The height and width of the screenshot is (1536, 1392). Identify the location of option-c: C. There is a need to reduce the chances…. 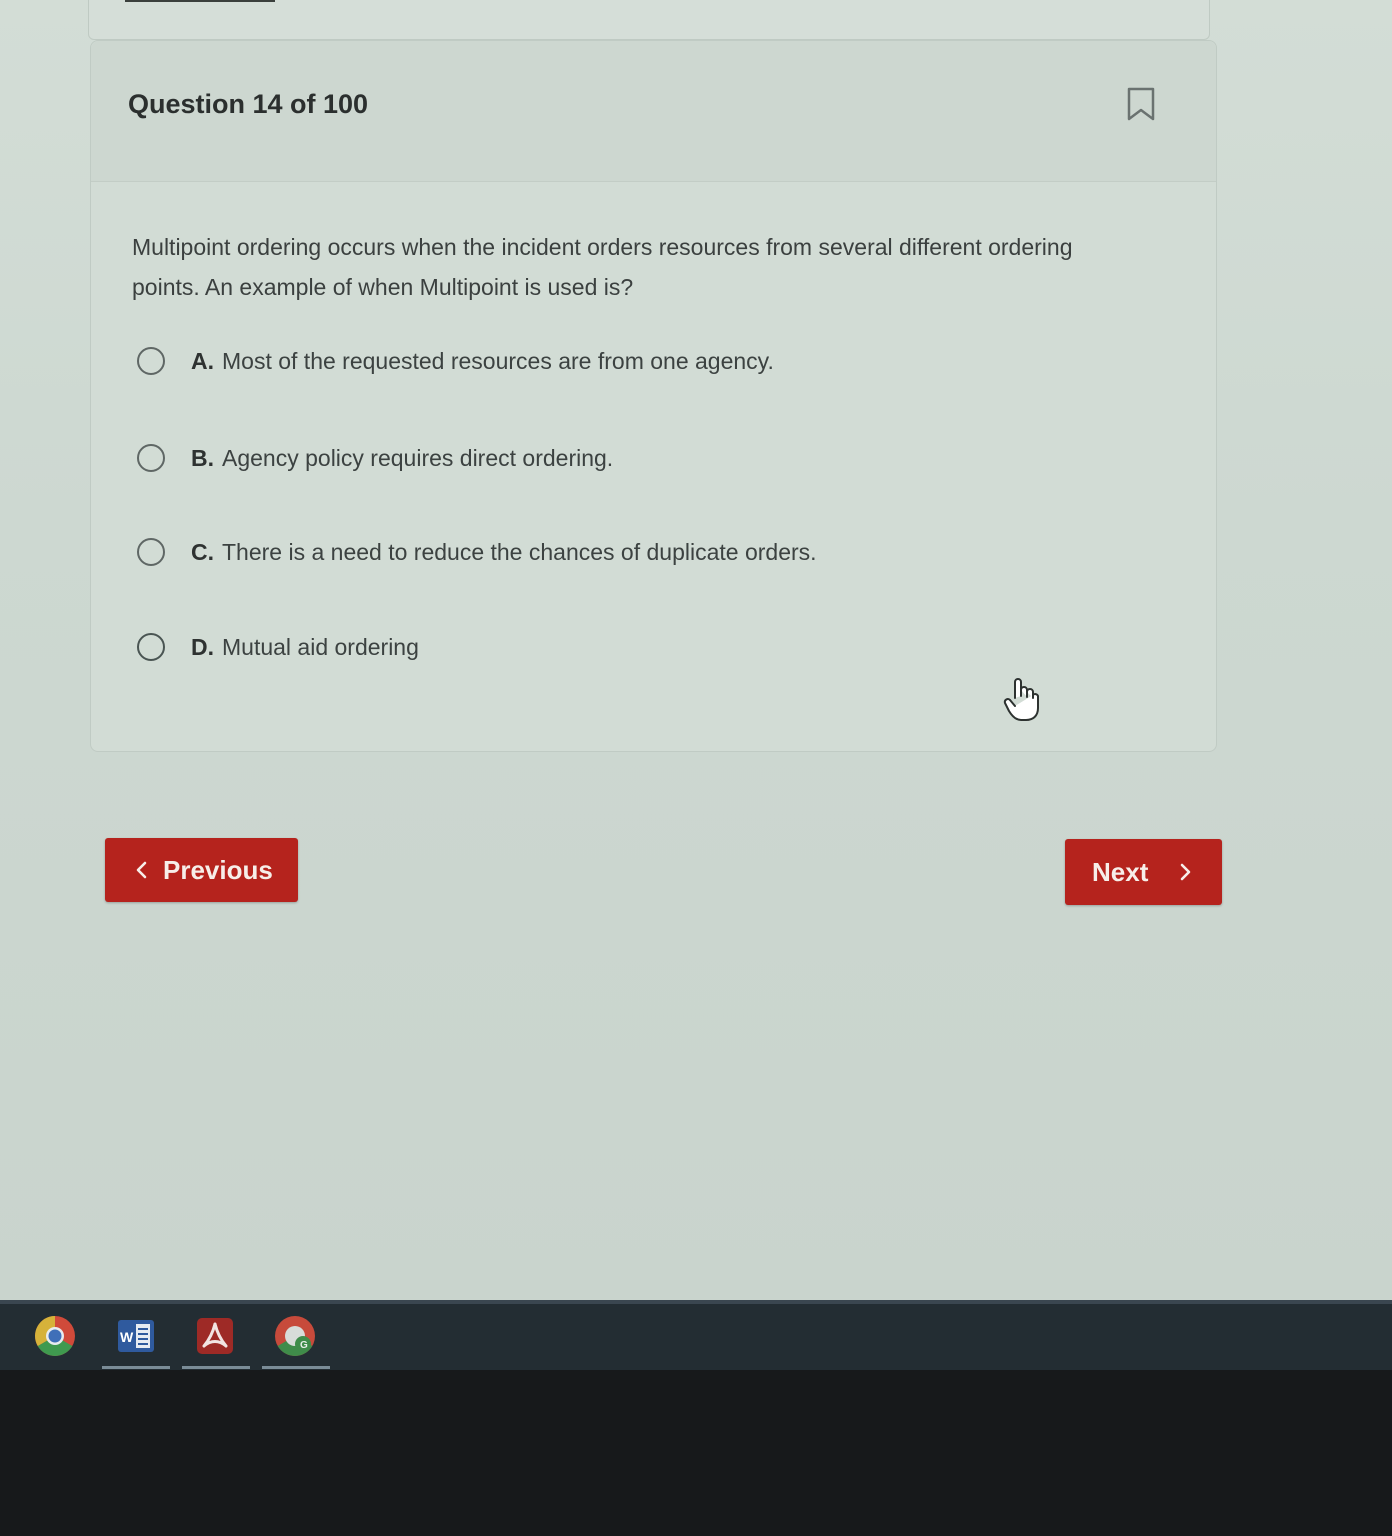
(477, 552).